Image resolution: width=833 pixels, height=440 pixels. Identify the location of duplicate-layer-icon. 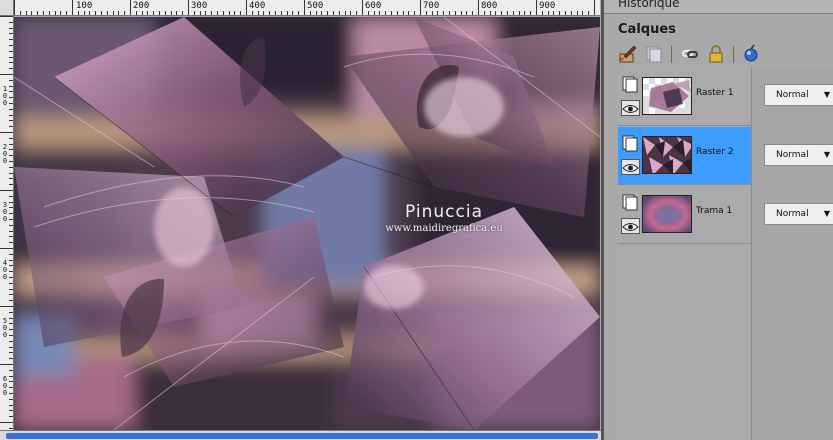
(654, 54).